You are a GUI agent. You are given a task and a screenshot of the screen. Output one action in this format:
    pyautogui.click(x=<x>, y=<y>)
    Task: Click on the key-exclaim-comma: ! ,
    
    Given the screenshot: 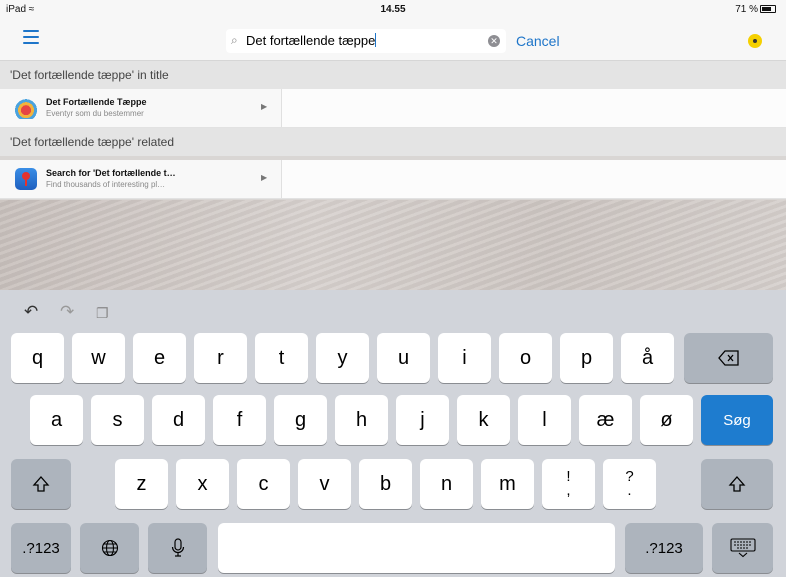 What is the action you would take?
    pyautogui.click(x=568, y=484)
    